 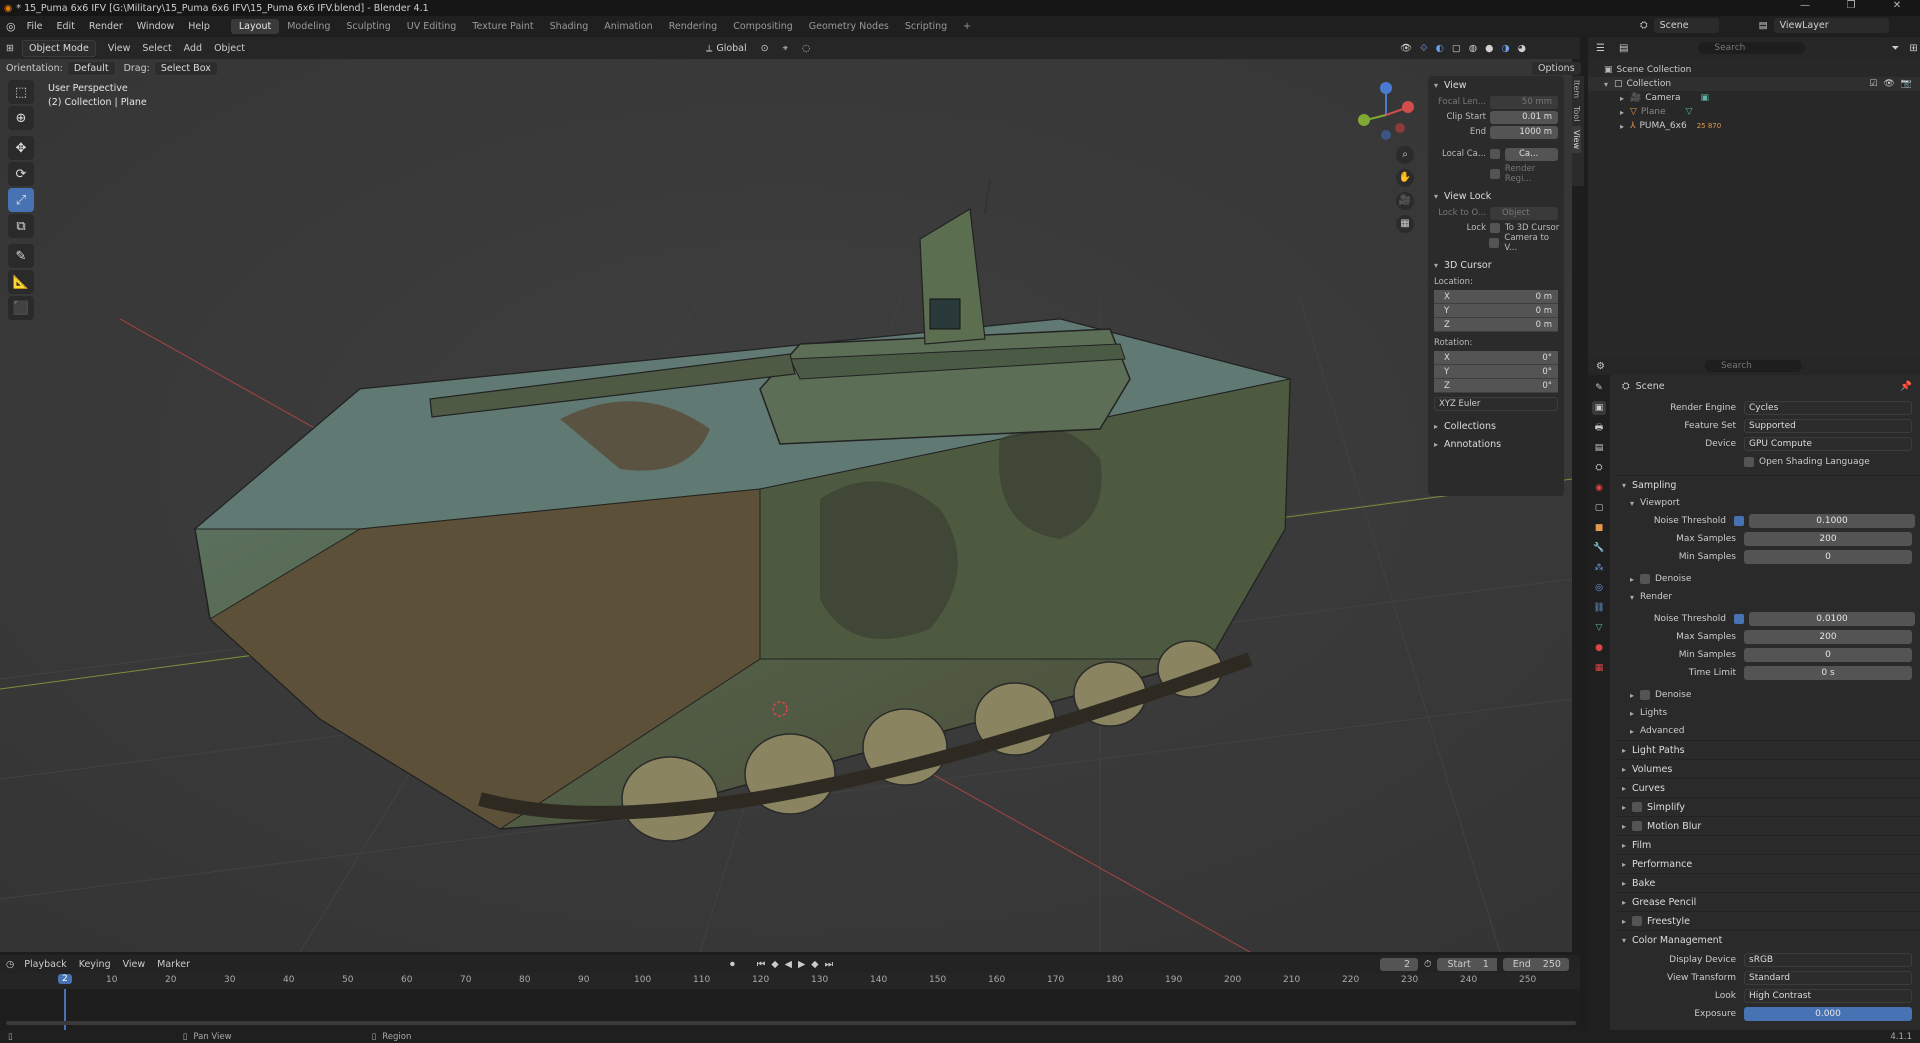 What do you see at coordinates (1623, 48) in the screenshot?
I see `display-mode-icon: ▤` at bounding box center [1623, 48].